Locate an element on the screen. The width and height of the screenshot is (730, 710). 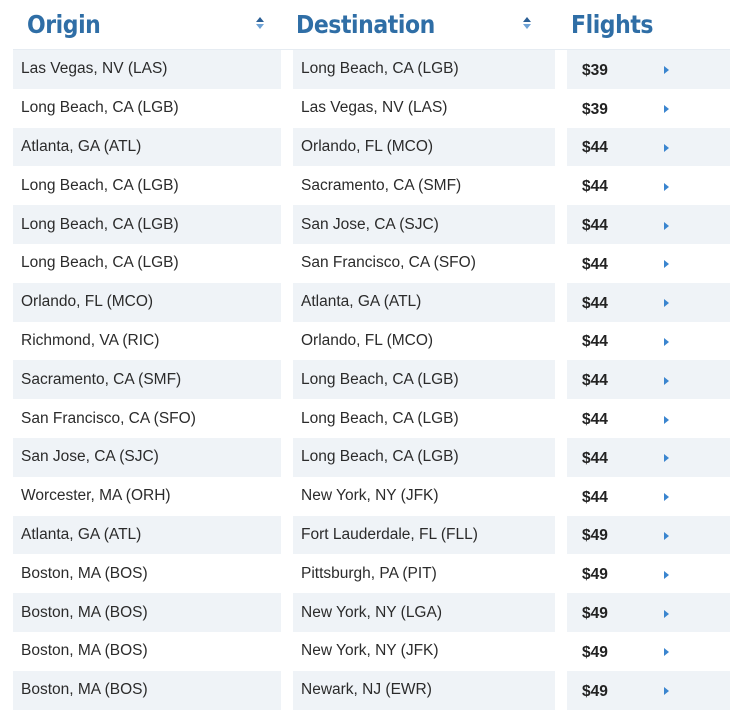
destination-text: Fort Lauderdale, FL (FLL) is located at coordinates (389, 534).